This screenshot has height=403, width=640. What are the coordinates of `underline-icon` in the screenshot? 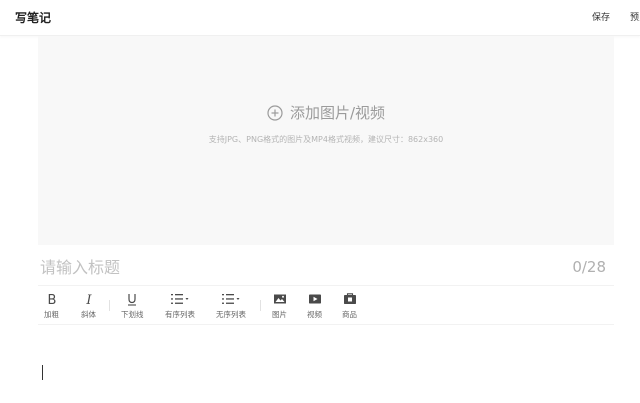 It's located at (132, 299).